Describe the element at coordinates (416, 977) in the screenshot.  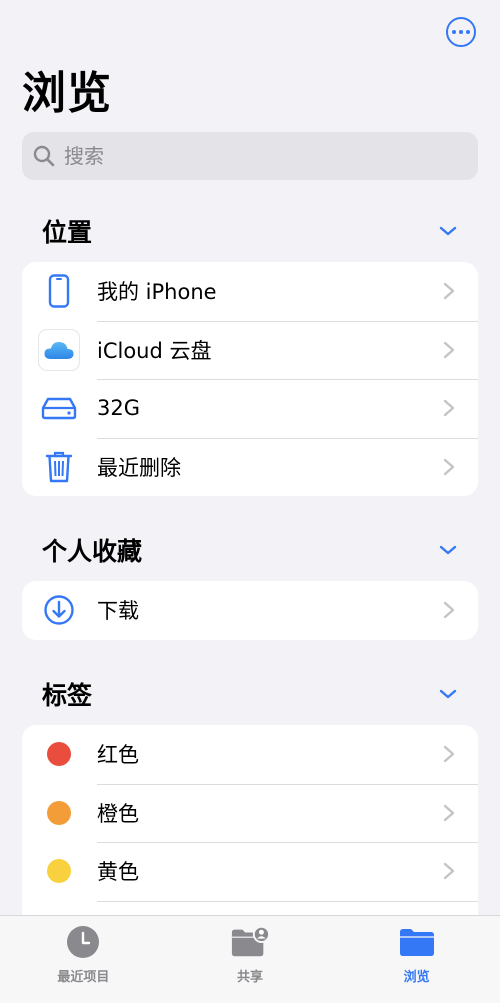
I see `tab-label: 浏览` at that location.